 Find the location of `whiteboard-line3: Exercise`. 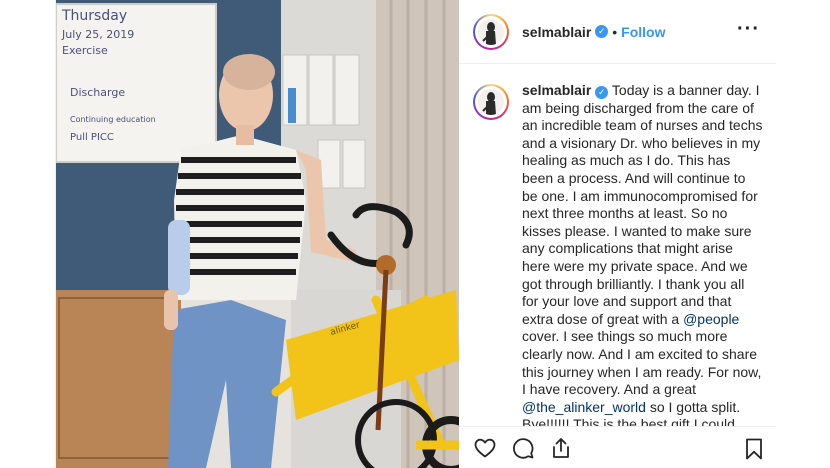

whiteboard-line3: Exercise is located at coordinates (85, 50).